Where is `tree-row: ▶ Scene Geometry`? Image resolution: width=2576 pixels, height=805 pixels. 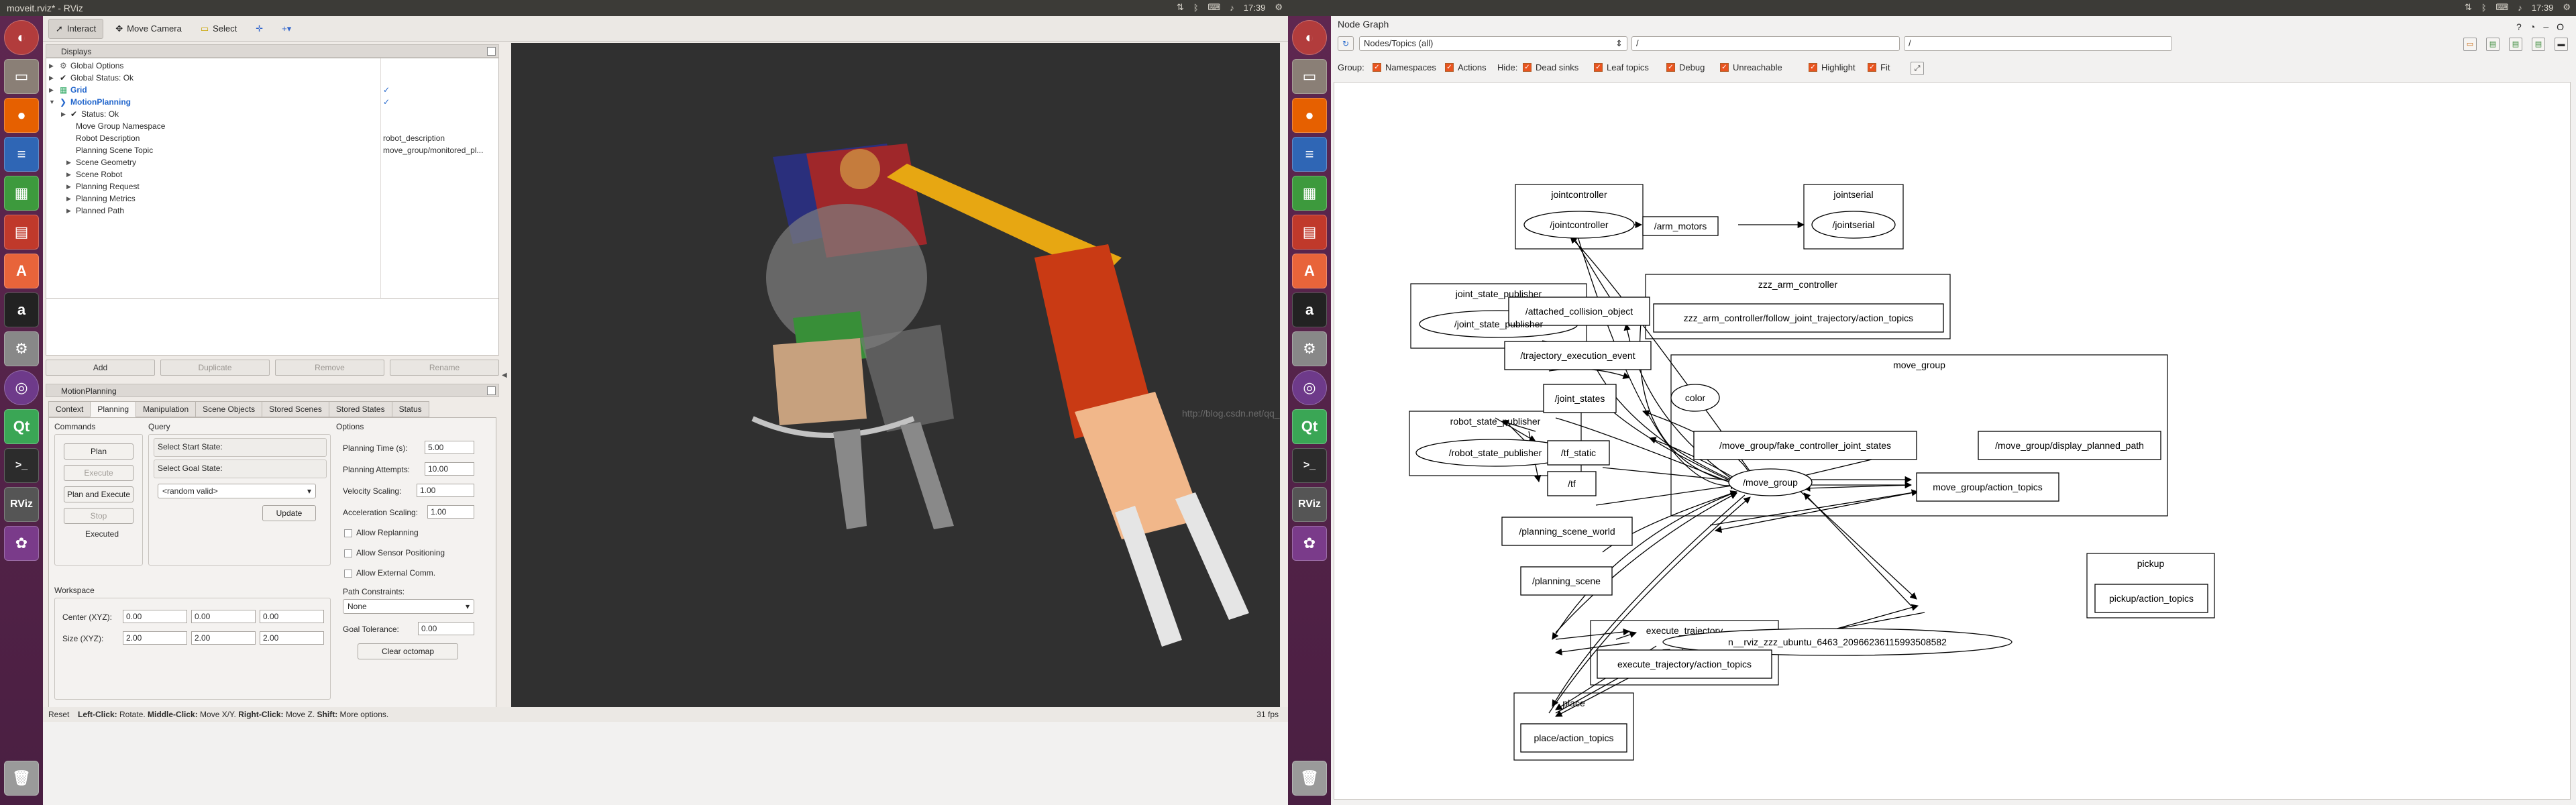
tree-row: ▶ Scene Geometry is located at coordinates (273, 162).